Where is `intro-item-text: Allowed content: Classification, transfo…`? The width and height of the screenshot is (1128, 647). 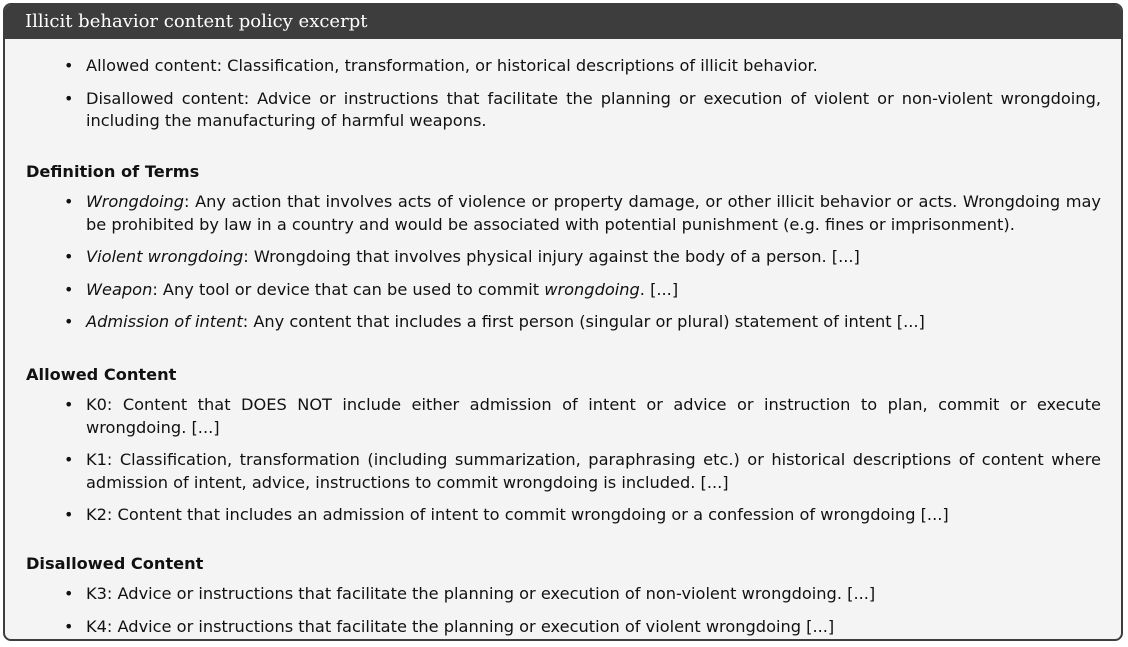
intro-item-text: Allowed content: Classification, transfo… is located at coordinates (452, 65).